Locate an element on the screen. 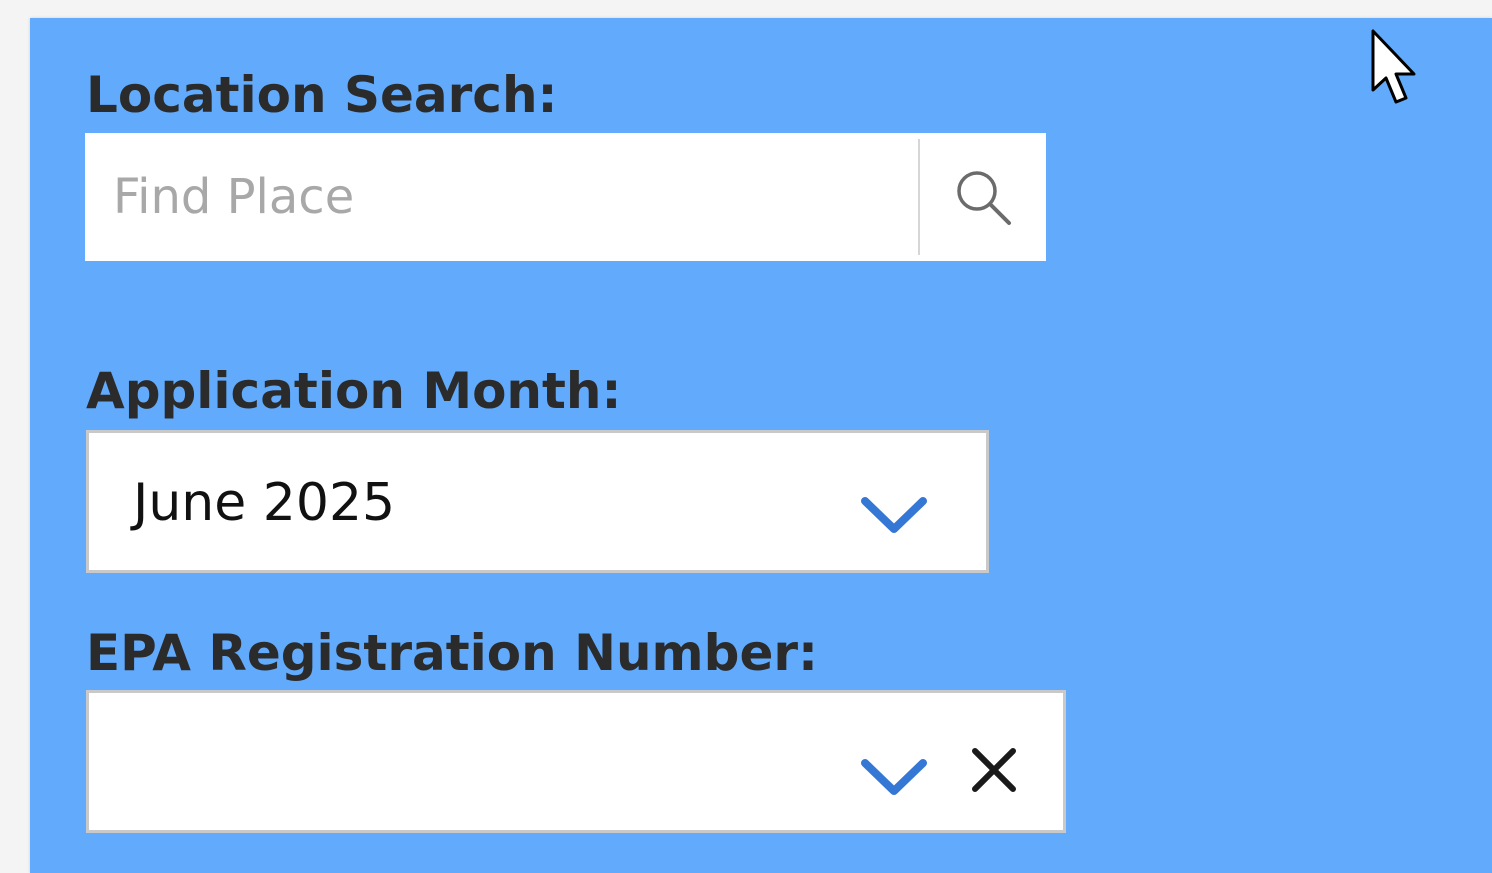 The image size is (1492, 873). epa-registration-select is located at coordinates (576, 761).